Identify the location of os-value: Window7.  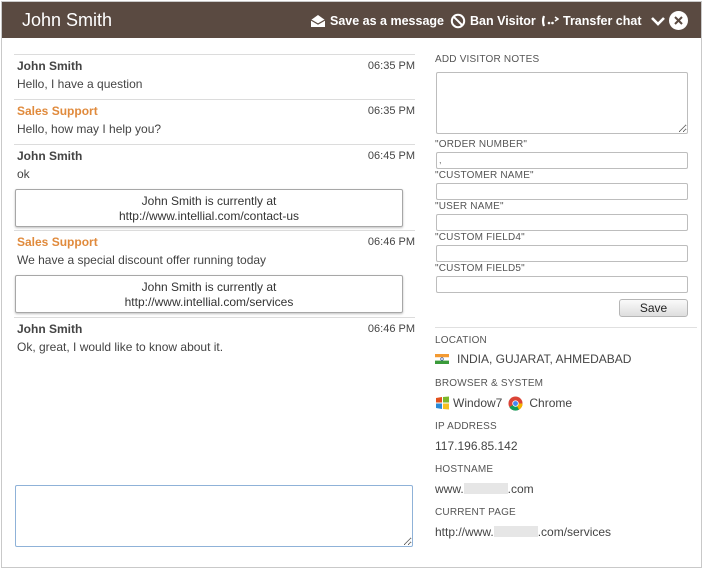
(478, 403).